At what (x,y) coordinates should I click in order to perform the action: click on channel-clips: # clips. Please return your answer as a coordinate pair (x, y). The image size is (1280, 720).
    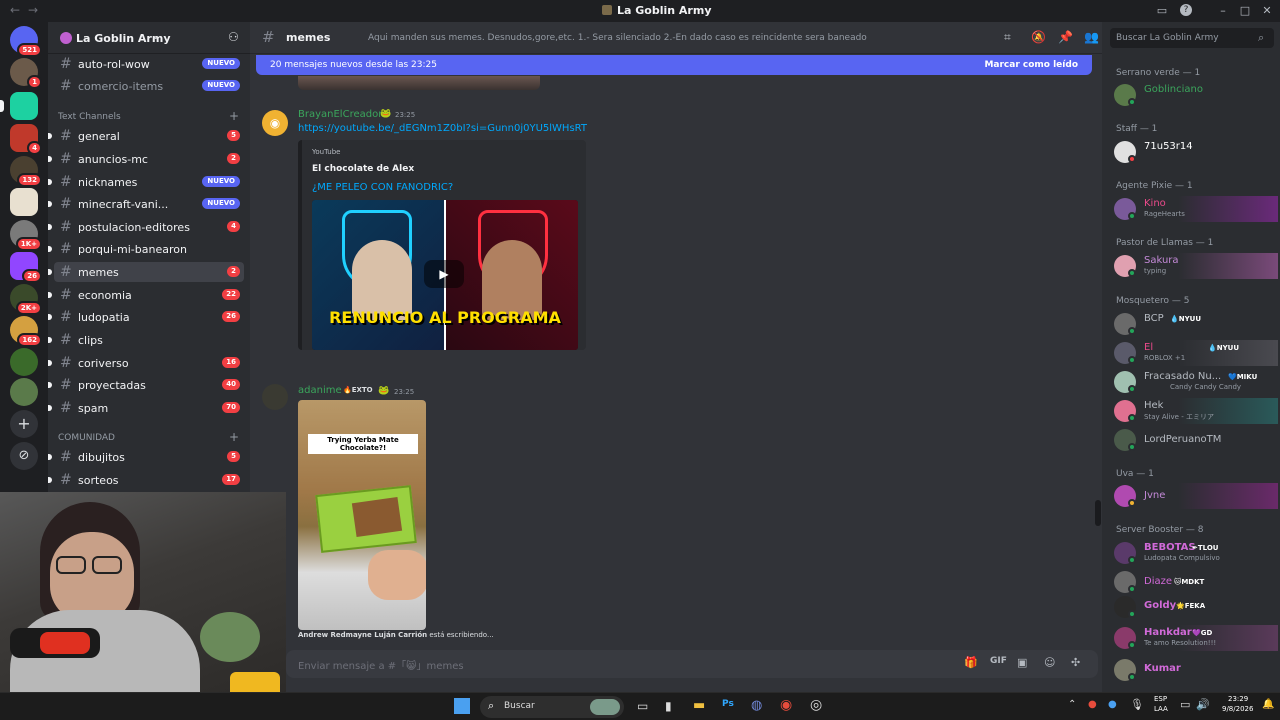
    Looking at the image, I should click on (146, 340).